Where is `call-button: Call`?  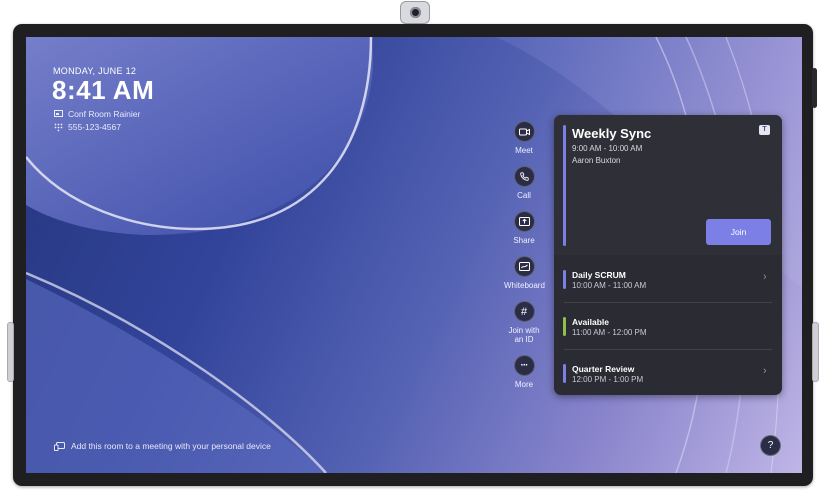 call-button: Call is located at coordinates (524, 183).